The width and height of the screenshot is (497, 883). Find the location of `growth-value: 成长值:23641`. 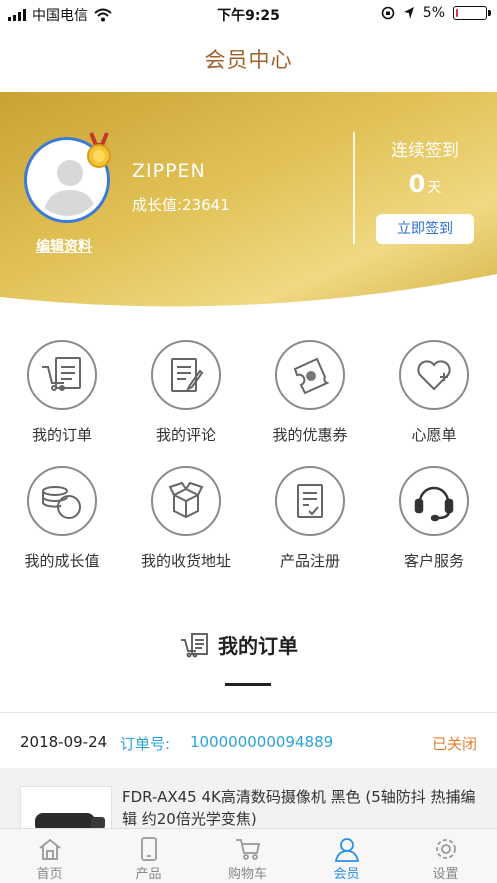

growth-value: 成长值:23641 is located at coordinates (181, 205).